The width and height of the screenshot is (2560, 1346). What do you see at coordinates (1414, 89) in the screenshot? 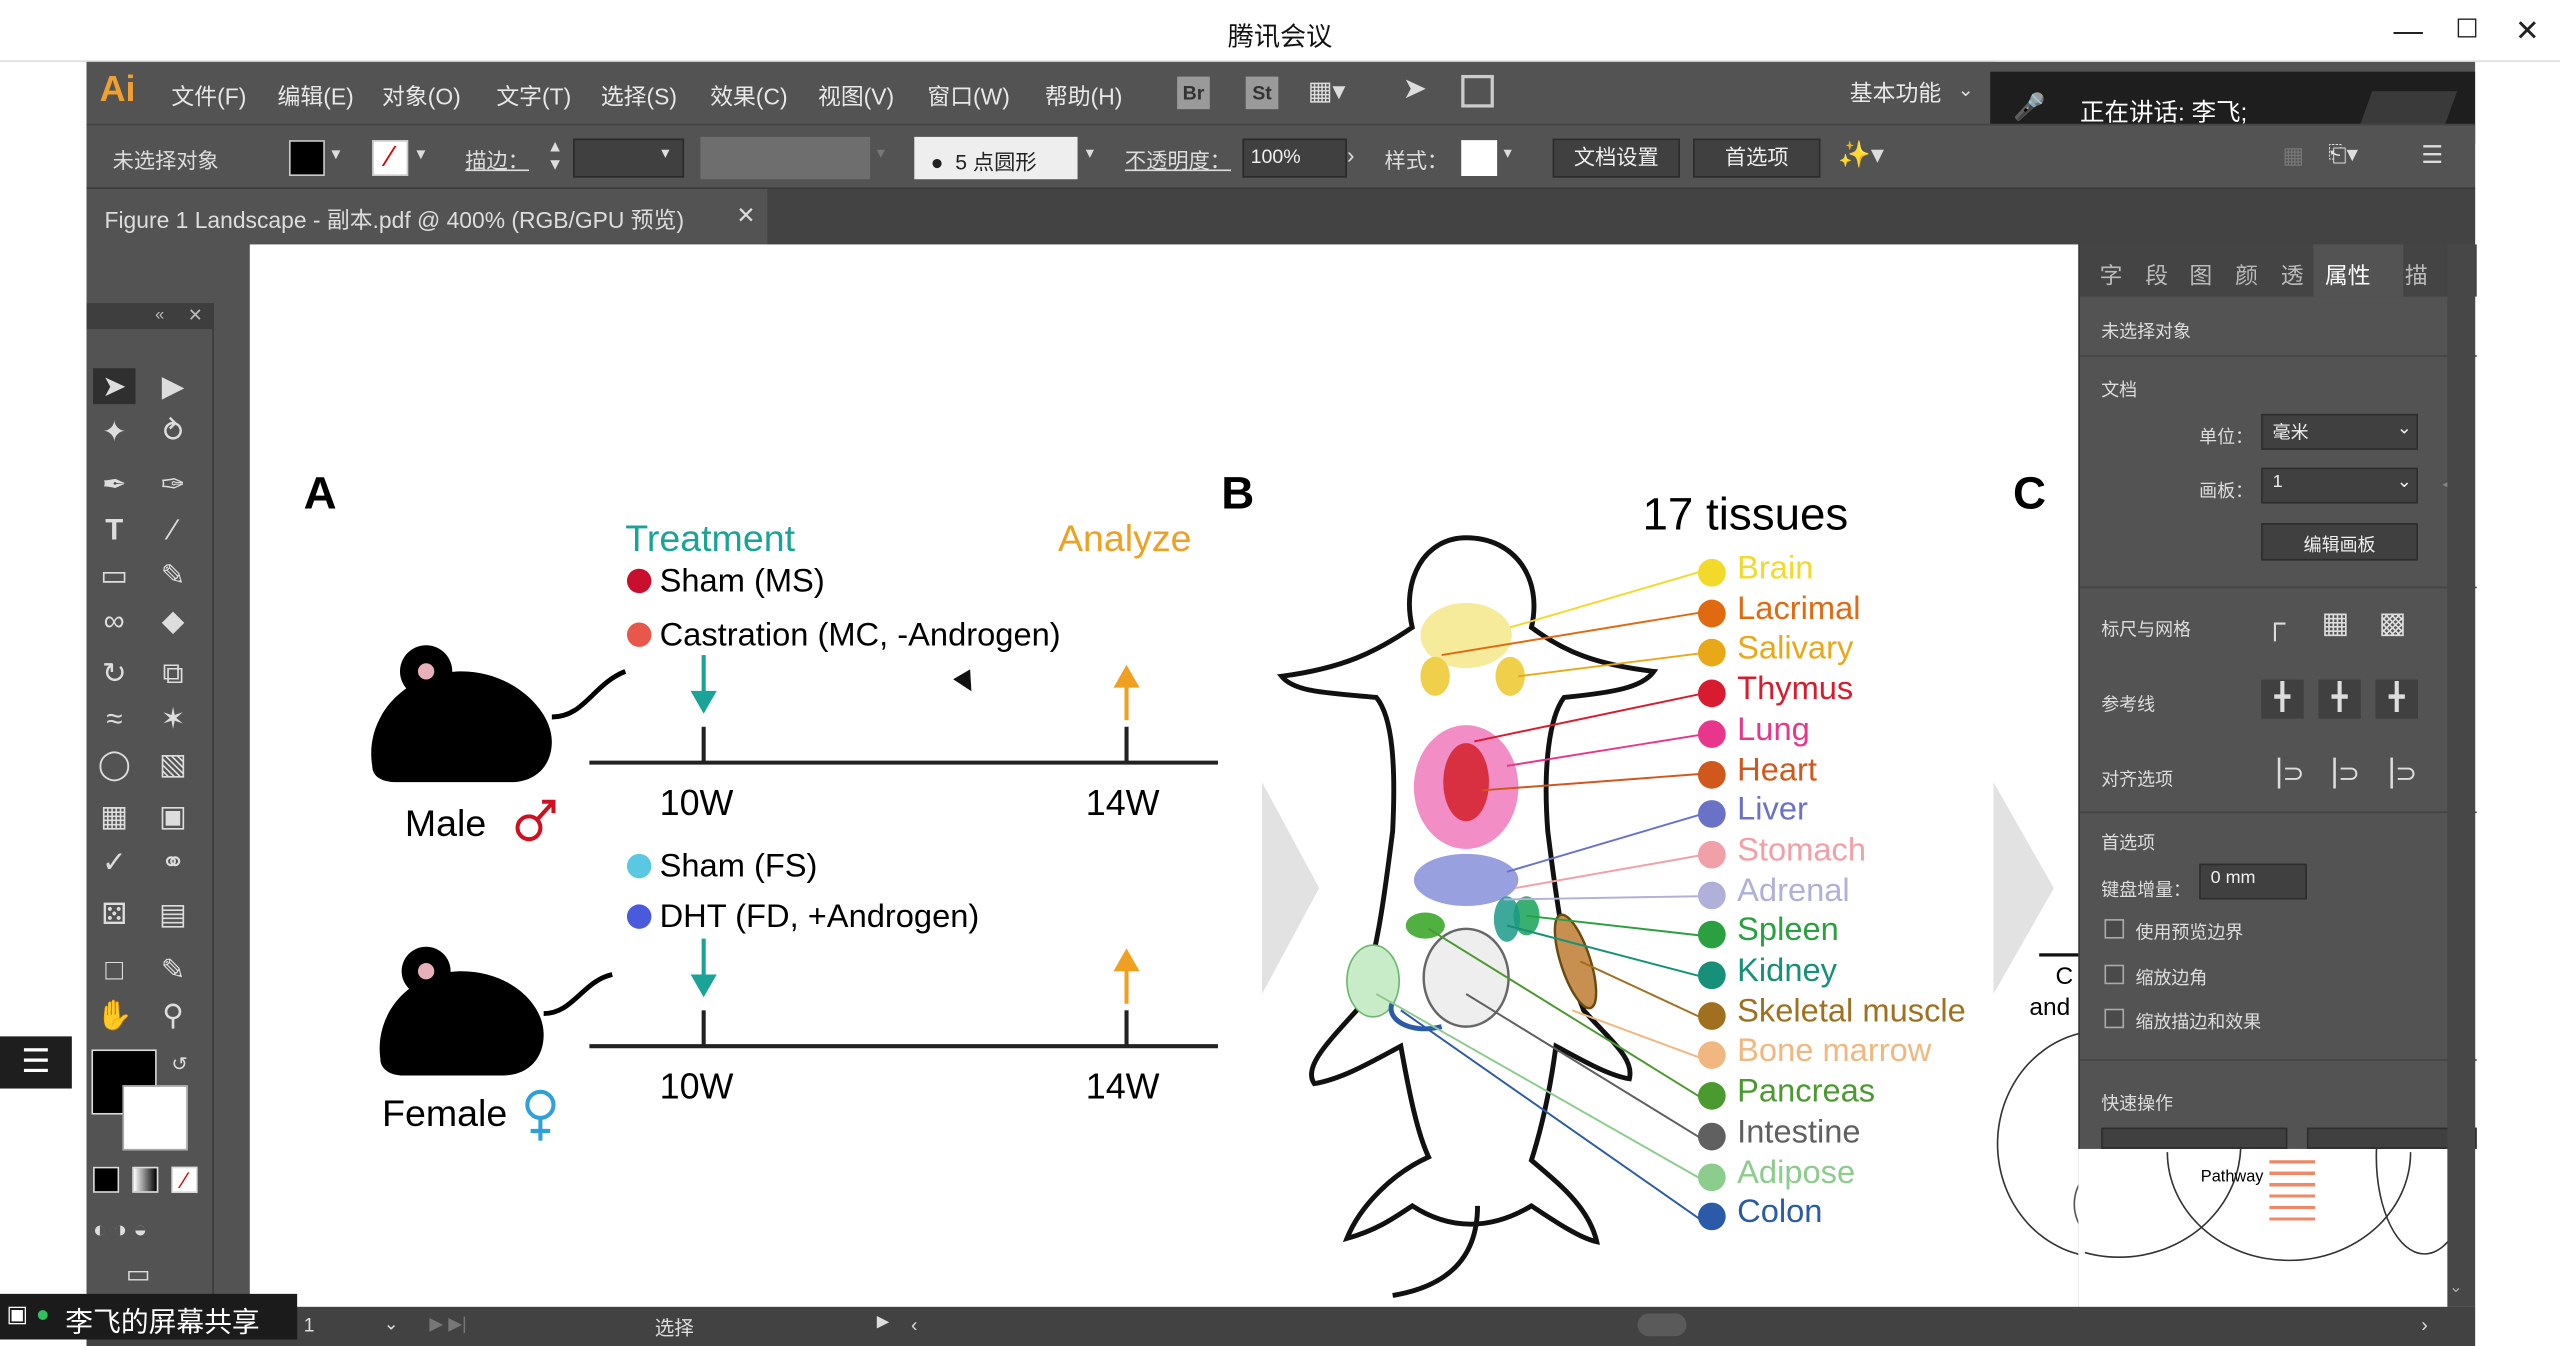
I see `send-icon: ➤` at bounding box center [1414, 89].